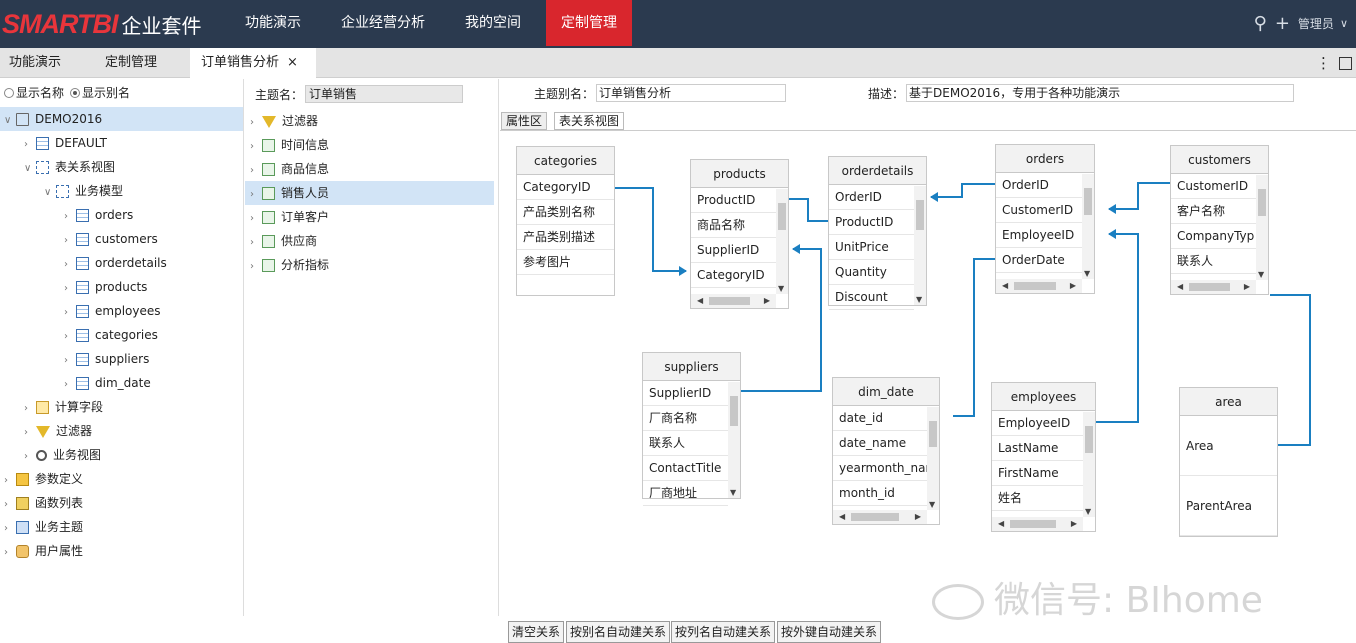  What do you see at coordinates (685, 418) in the screenshot?
I see `entity-field: 厂商名称` at bounding box center [685, 418].